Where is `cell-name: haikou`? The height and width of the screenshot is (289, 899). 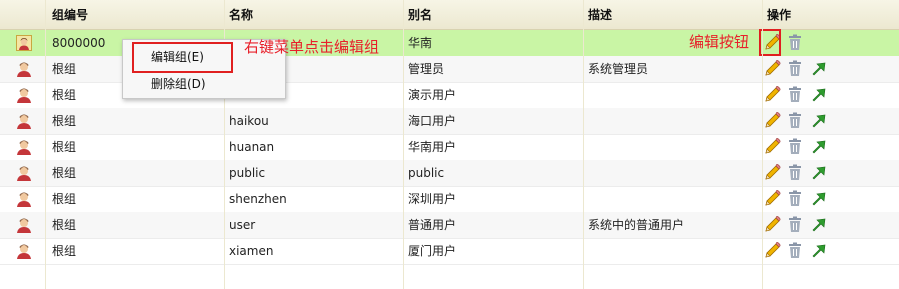 cell-name: haikou is located at coordinates (249, 121).